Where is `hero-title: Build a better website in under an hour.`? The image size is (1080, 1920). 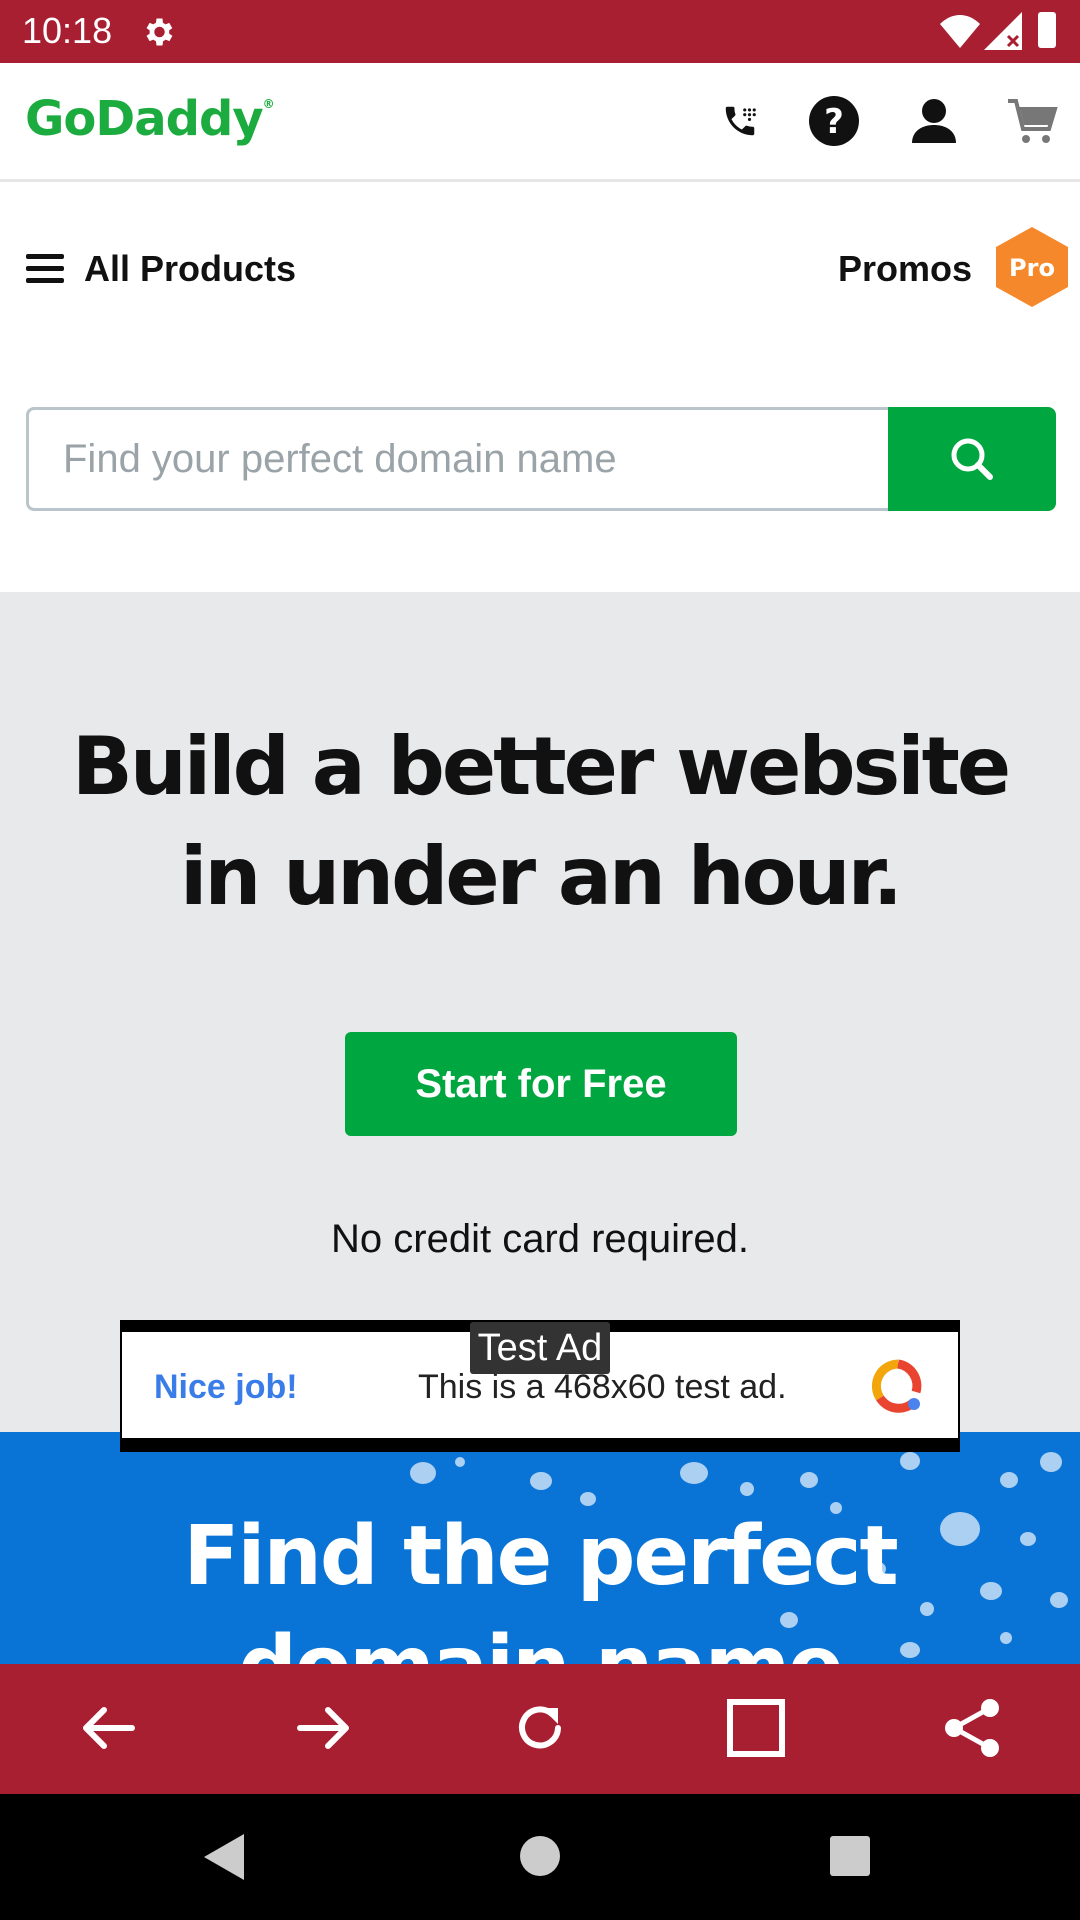 hero-title: Build a better website in under an hour. is located at coordinates (540, 822).